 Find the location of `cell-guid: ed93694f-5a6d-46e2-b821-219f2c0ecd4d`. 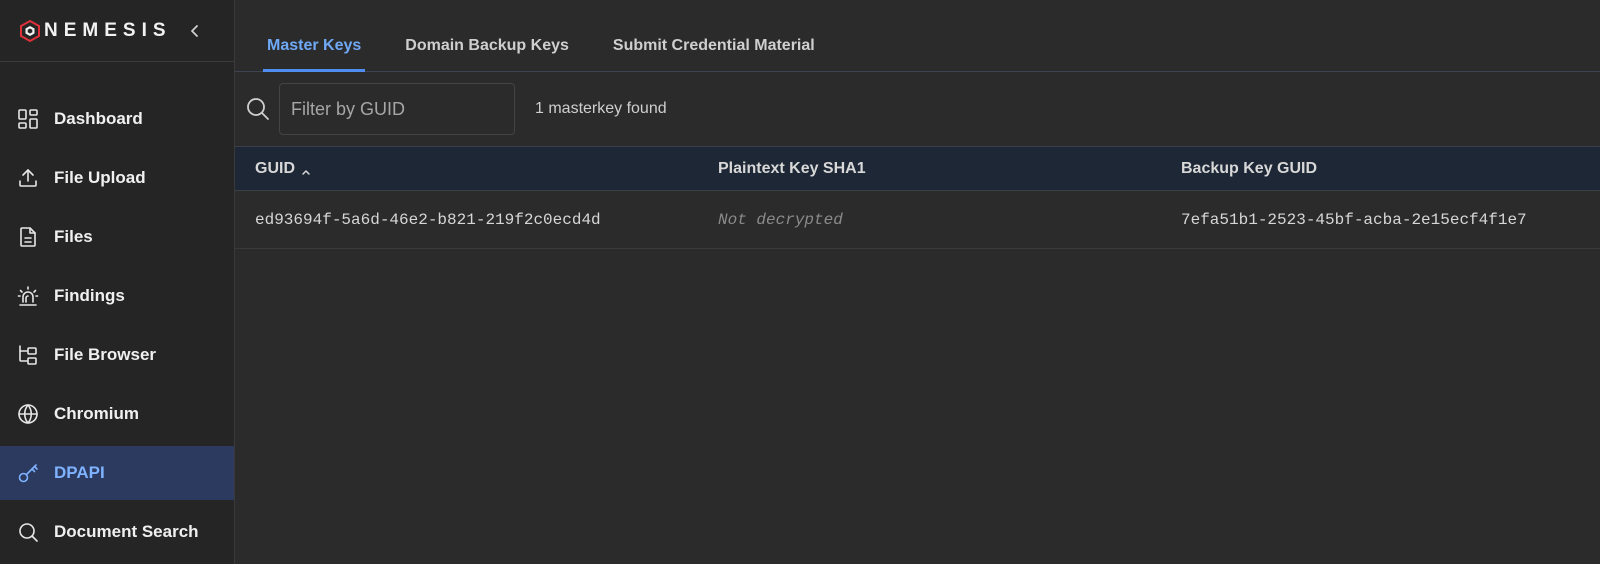

cell-guid: ed93694f-5a6d-46e2-b821-219f2c0ecd4d is located at coordinates (428, 219).